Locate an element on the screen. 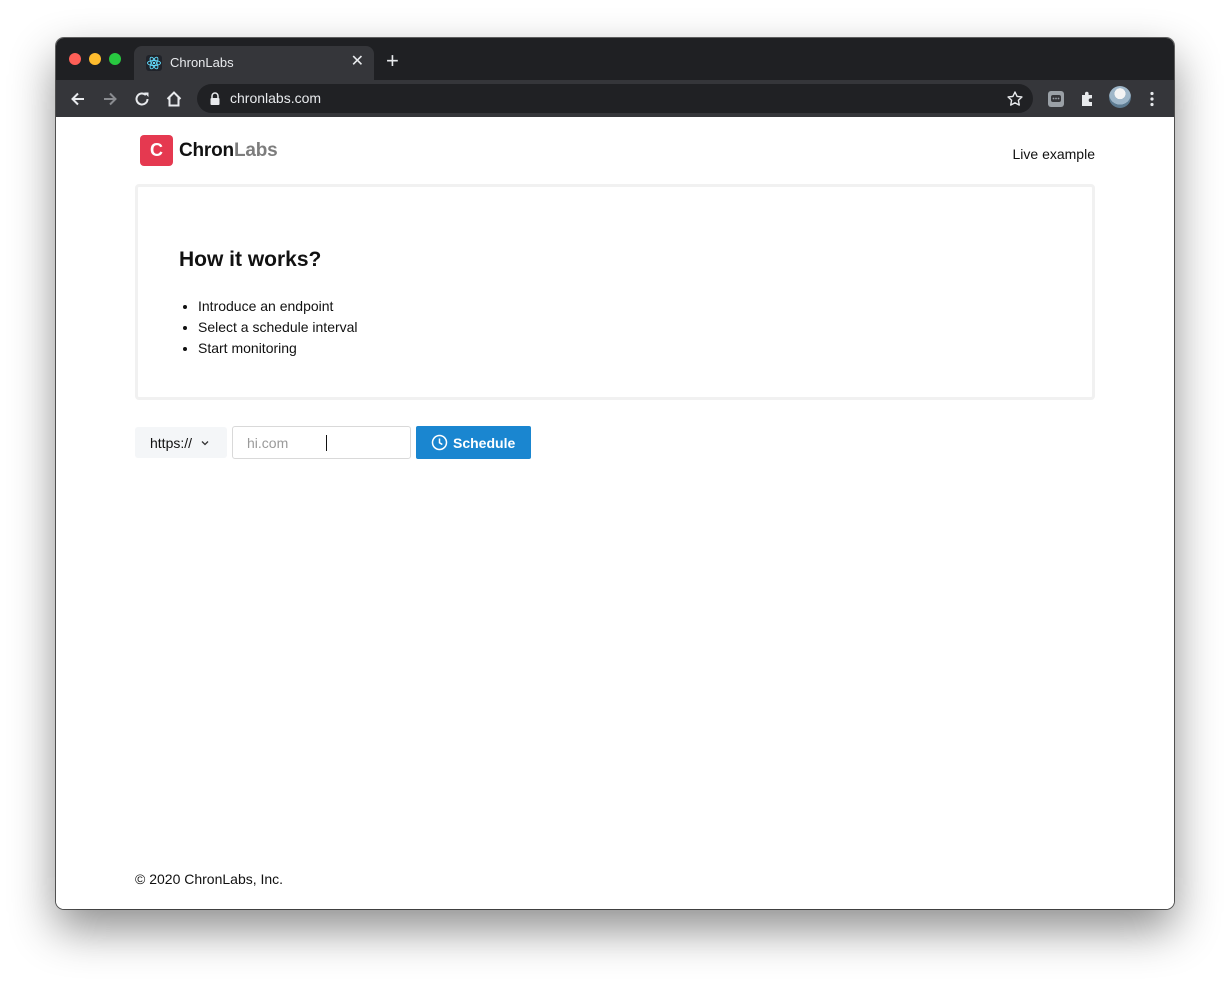 The width and height of the screenshot is (1230, 983). chronlabs-logo: C ChronLabs is located at coordinates (209, 150).